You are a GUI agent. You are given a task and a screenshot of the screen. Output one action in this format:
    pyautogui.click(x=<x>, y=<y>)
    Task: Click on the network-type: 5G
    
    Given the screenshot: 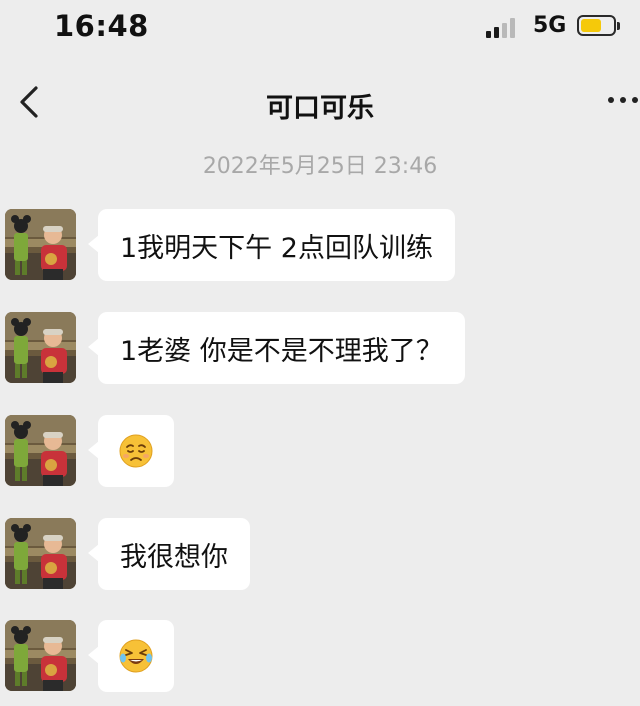 What is the action you would take?
    pyautogui.click(x=550, y=25)
    